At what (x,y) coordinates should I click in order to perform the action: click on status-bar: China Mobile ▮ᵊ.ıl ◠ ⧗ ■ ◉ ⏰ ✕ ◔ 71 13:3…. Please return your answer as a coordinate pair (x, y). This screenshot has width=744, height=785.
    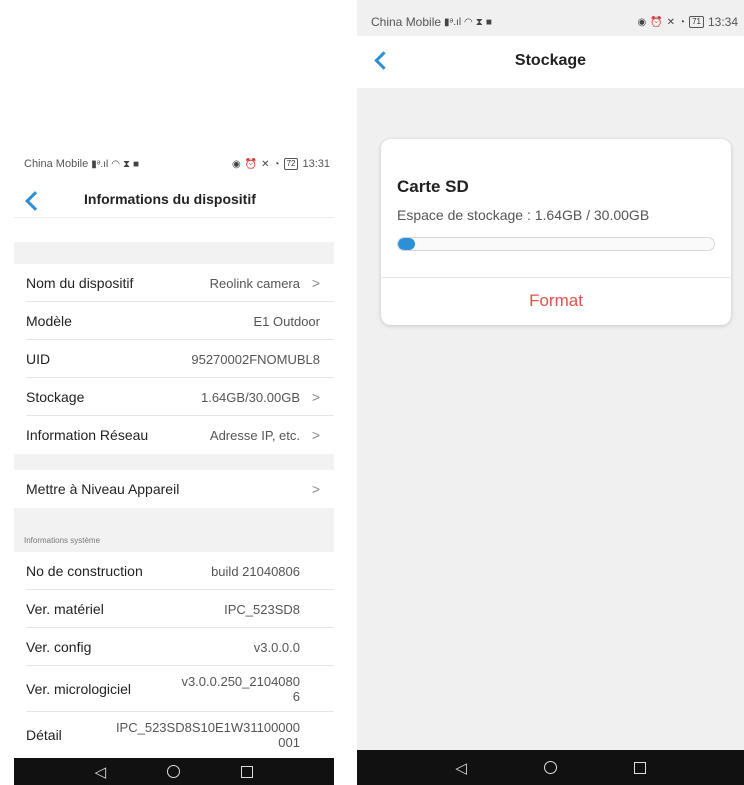
    Looking at the image, I should click on (550, 22).